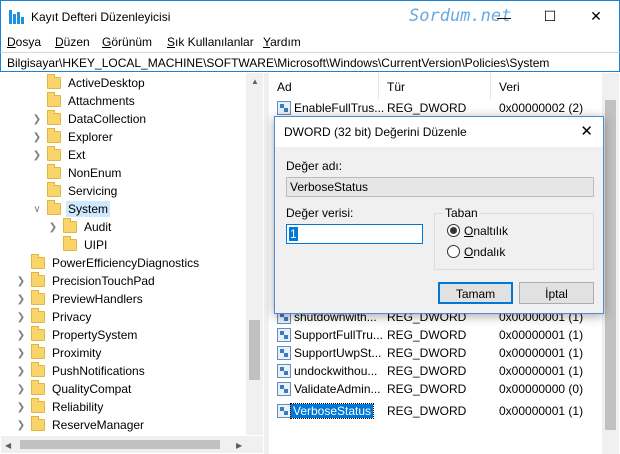  What do you see at coordinates (354, 234) in the screenshot?
I see `value-data-input: 1` at bounding box center [354, 234].